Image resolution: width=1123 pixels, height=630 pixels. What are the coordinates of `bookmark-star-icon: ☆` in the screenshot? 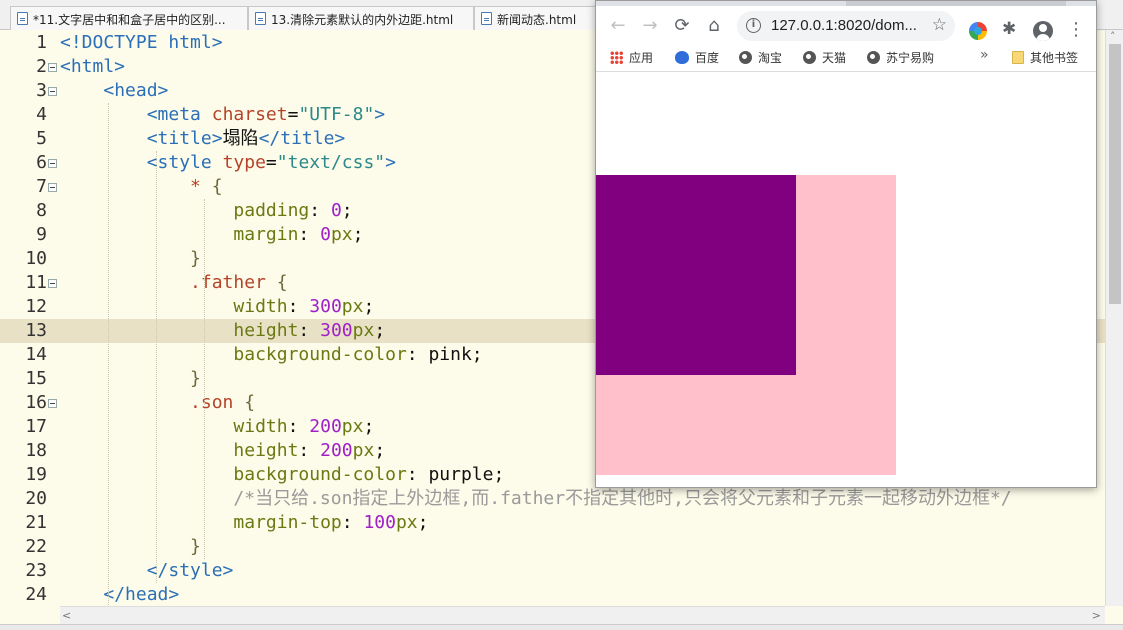 It's located at (939, 25).